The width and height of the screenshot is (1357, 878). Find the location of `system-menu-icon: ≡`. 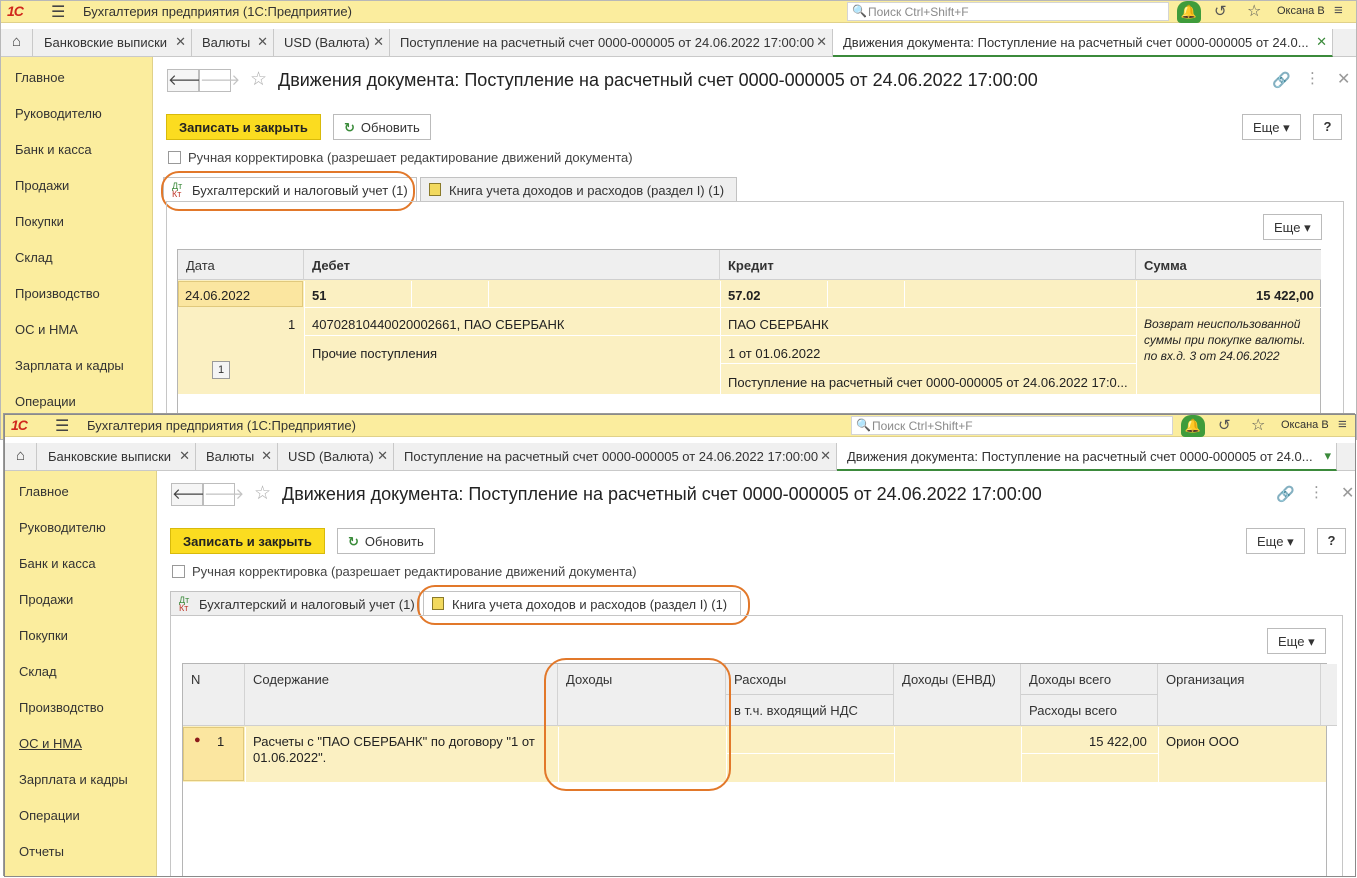

system-menu-icon: ≡ is located at coordinates (1342, 424).